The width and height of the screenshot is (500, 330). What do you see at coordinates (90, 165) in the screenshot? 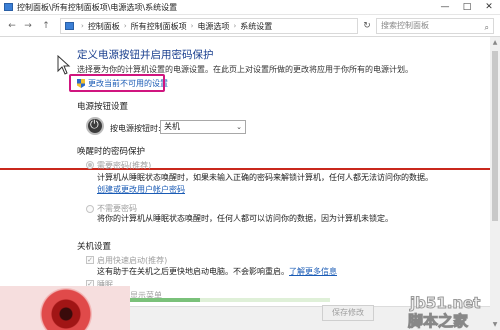
I see `require-password-radio` at bounding box center [90, 165].